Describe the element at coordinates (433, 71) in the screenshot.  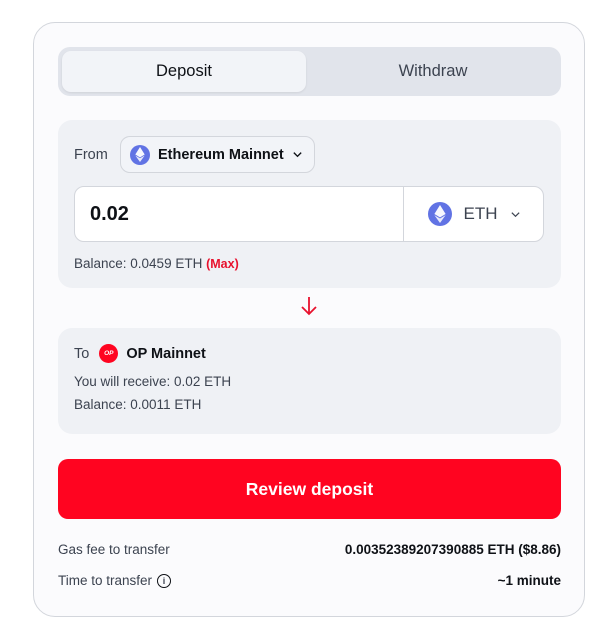
I see `tab-withdraw: Withdraw` at that location.